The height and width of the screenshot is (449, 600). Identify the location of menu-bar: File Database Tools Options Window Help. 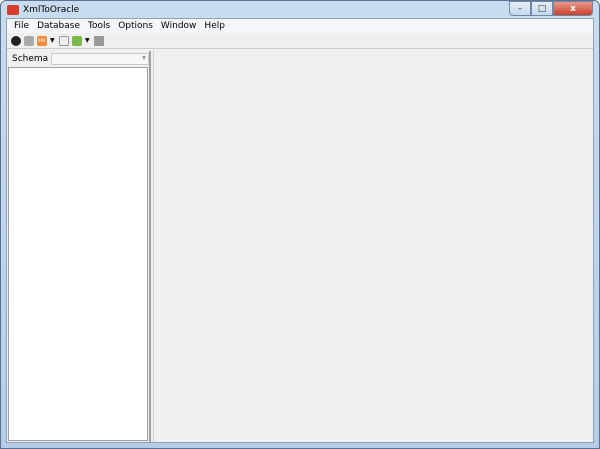
(300, 26).